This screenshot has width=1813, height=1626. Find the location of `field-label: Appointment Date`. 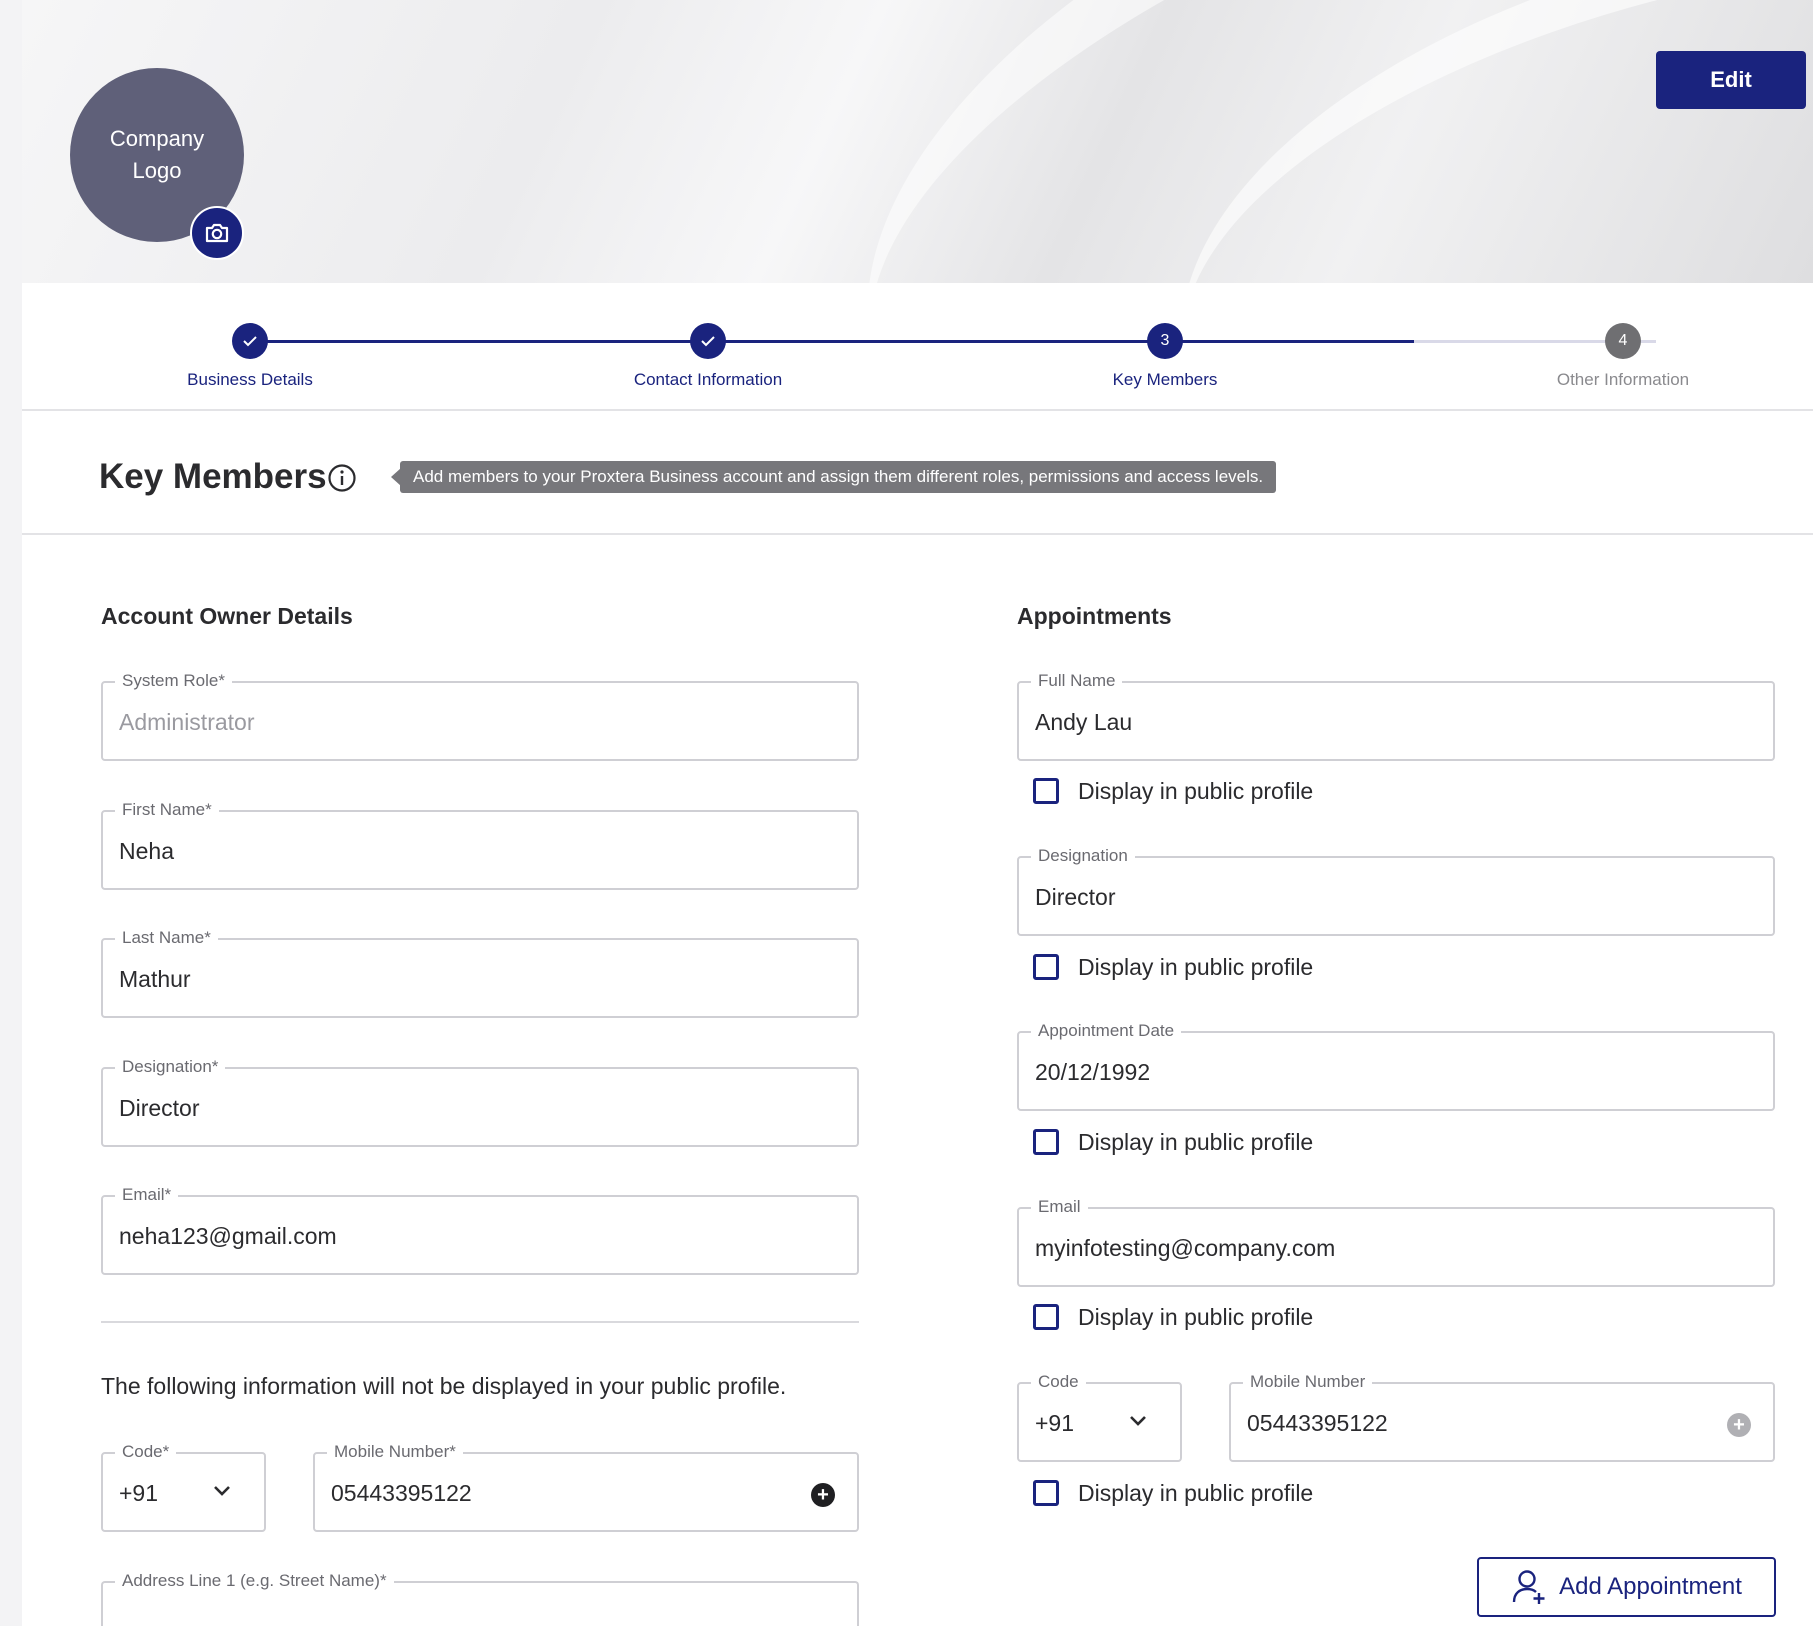

field-label: Appointment Date is located at coordinates (1106, 1031).